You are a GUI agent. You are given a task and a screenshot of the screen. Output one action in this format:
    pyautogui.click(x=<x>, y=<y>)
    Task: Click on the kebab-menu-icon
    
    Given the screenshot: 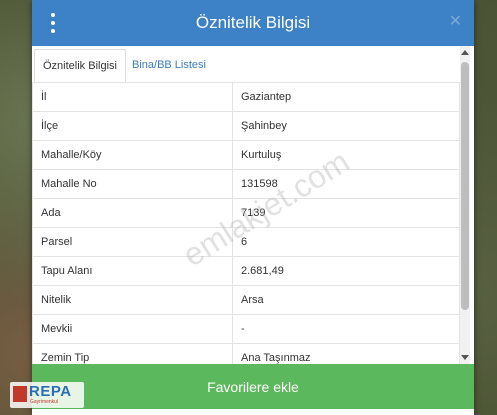 What is the action you would take?
    pyautogui.click(x=53, y=23)
    